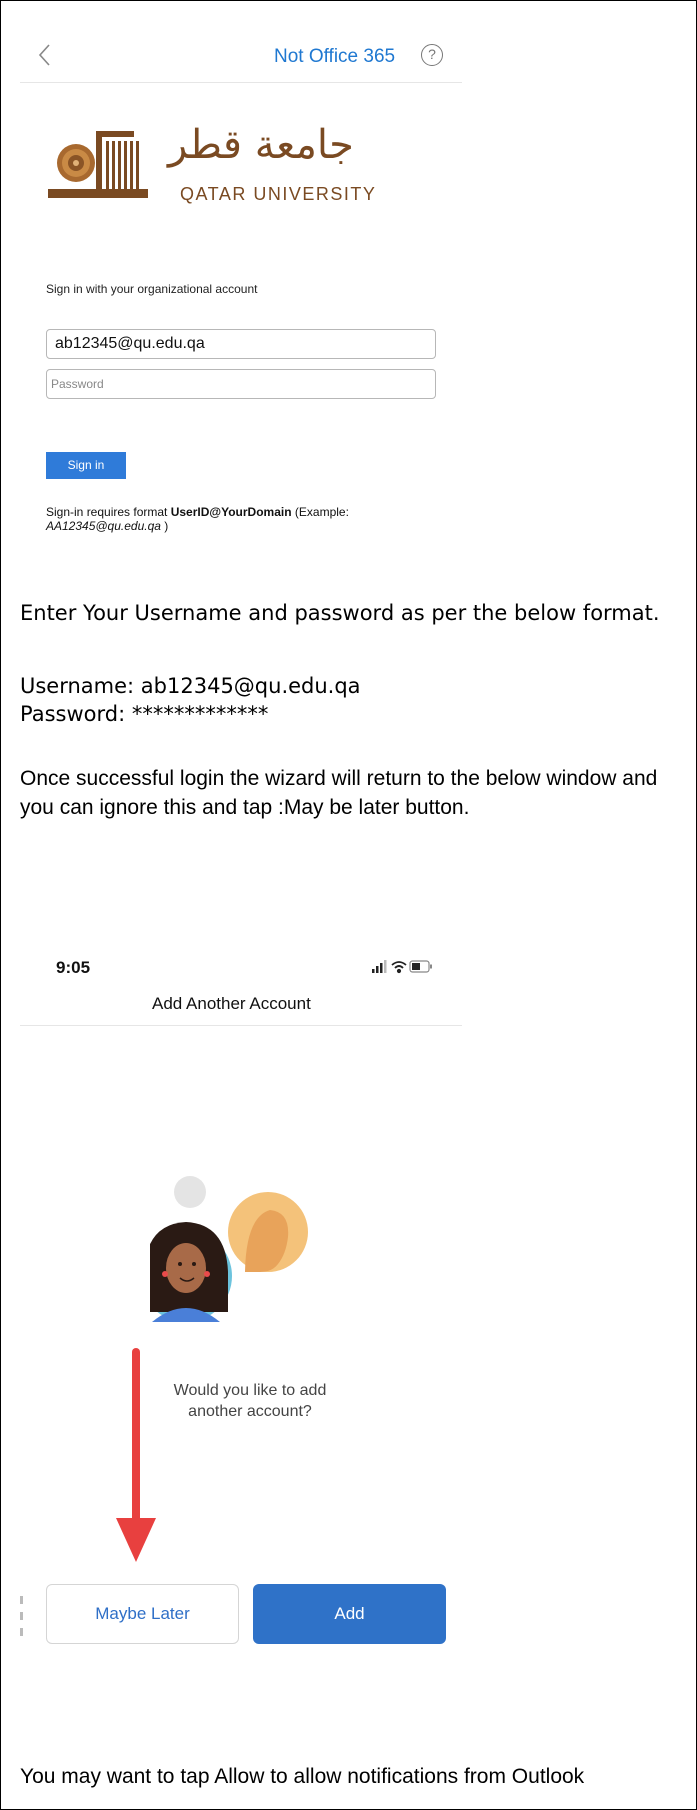  What do you see at coordinates (379, 966) in the screenshot?
I see `cellular-signal-icon` at bounding box center [379, 966].